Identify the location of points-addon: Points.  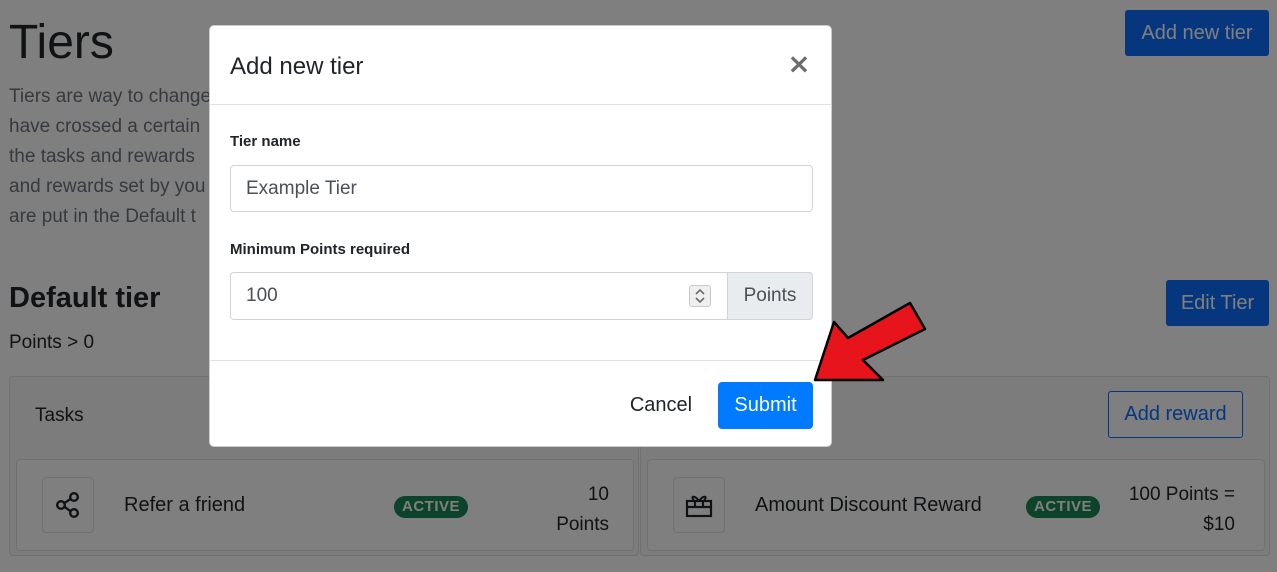
(770, 296).